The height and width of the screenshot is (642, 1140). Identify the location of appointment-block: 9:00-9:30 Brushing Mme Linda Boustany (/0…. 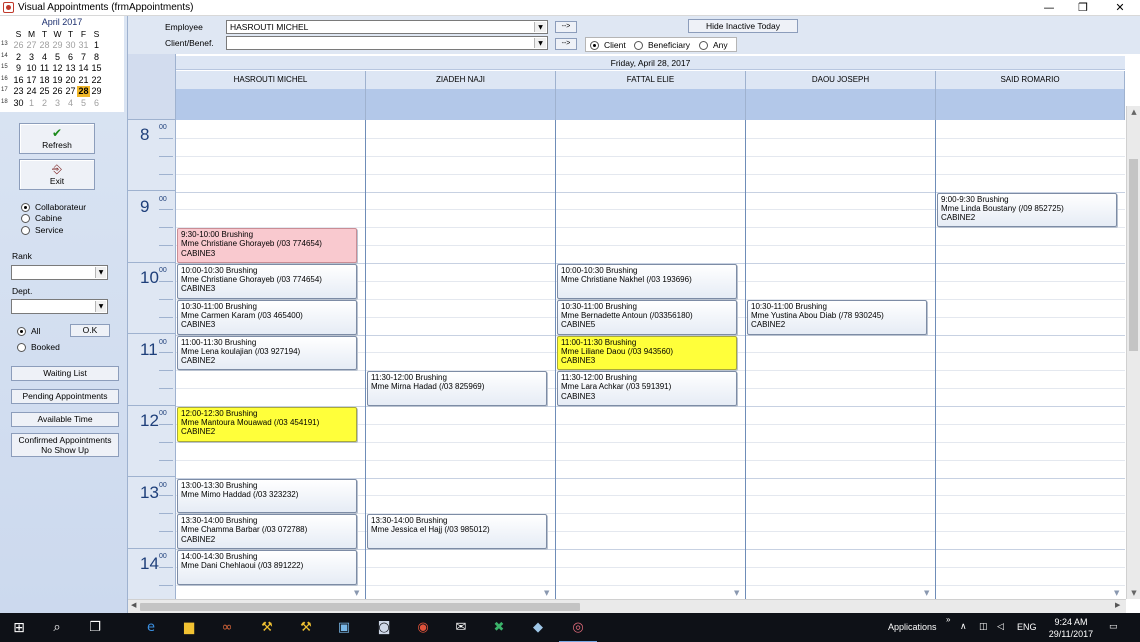
(1027, 210).